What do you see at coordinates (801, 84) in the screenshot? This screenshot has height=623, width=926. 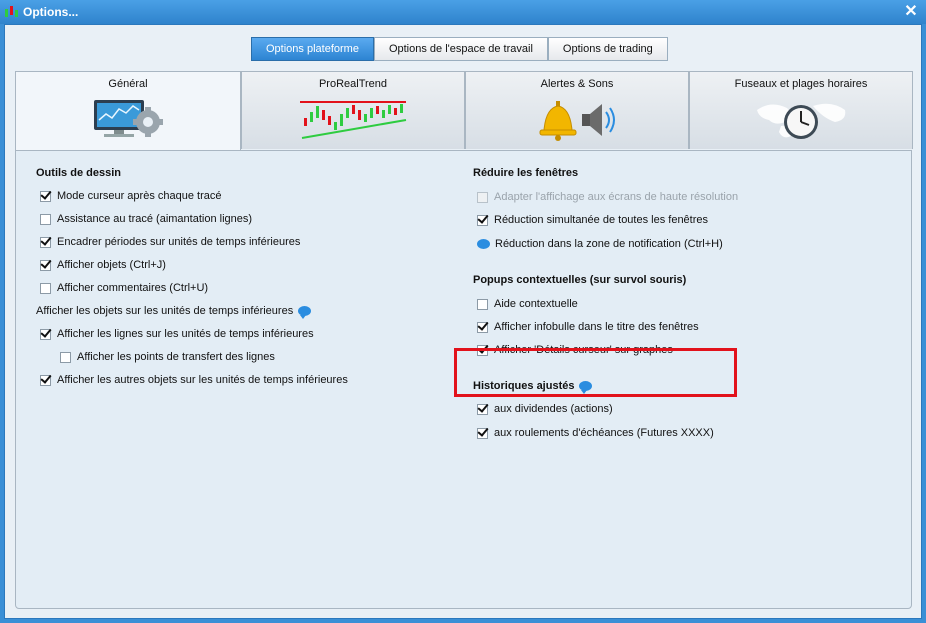 I see `tab-fuseaux-plages-label: Fuseaux et plages horaires` at bounding box center [801, 84].